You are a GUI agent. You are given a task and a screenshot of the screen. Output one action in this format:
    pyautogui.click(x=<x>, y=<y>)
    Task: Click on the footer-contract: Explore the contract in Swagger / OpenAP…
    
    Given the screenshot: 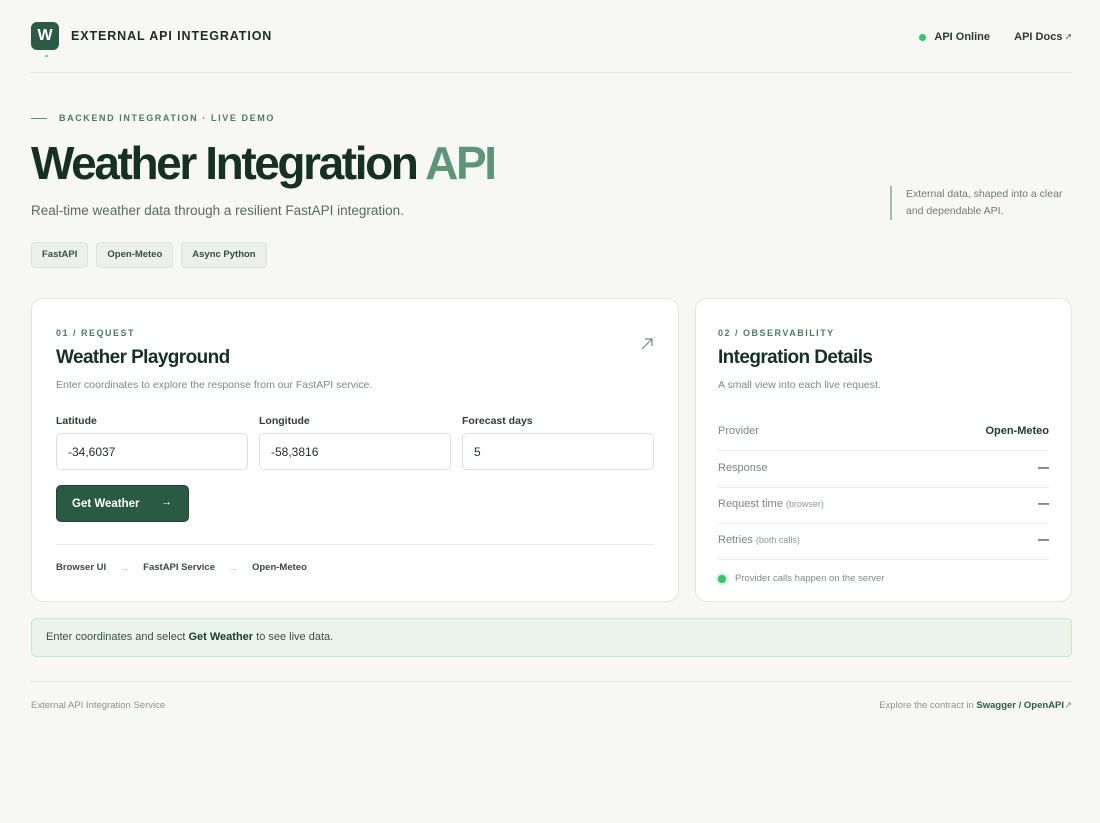 What is the action you would take?
    pyautogui.click(x=975, y=705)
    